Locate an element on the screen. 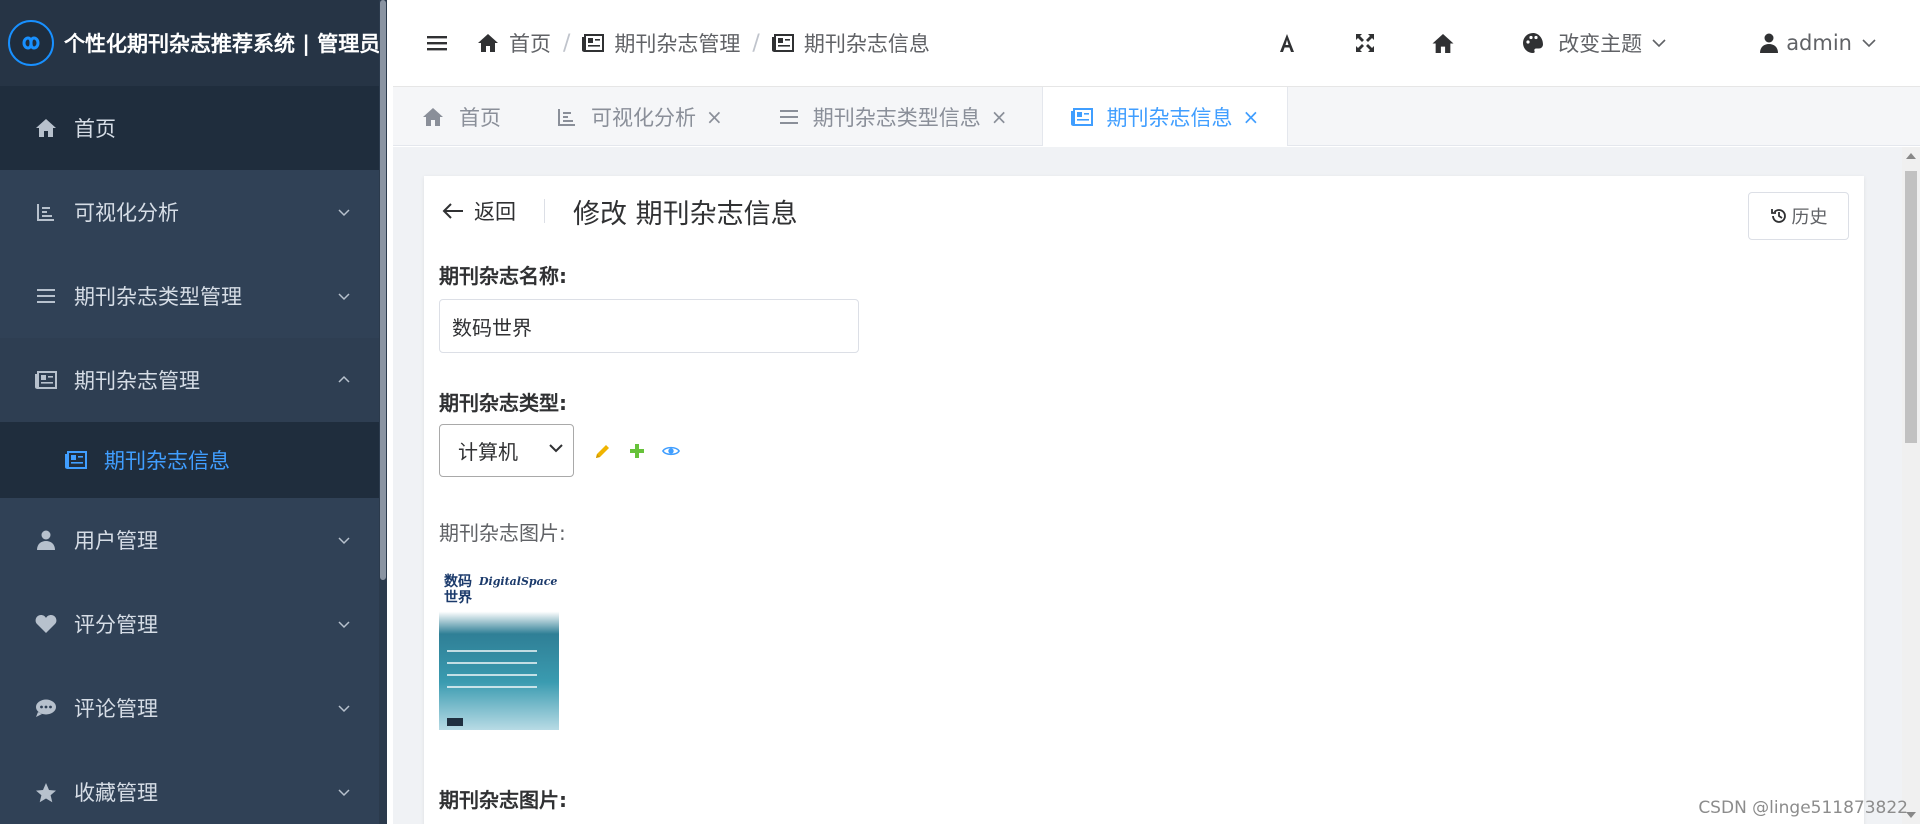 The image size is (1920, 824). view-eye-icon is located at coordinates (671, 451).